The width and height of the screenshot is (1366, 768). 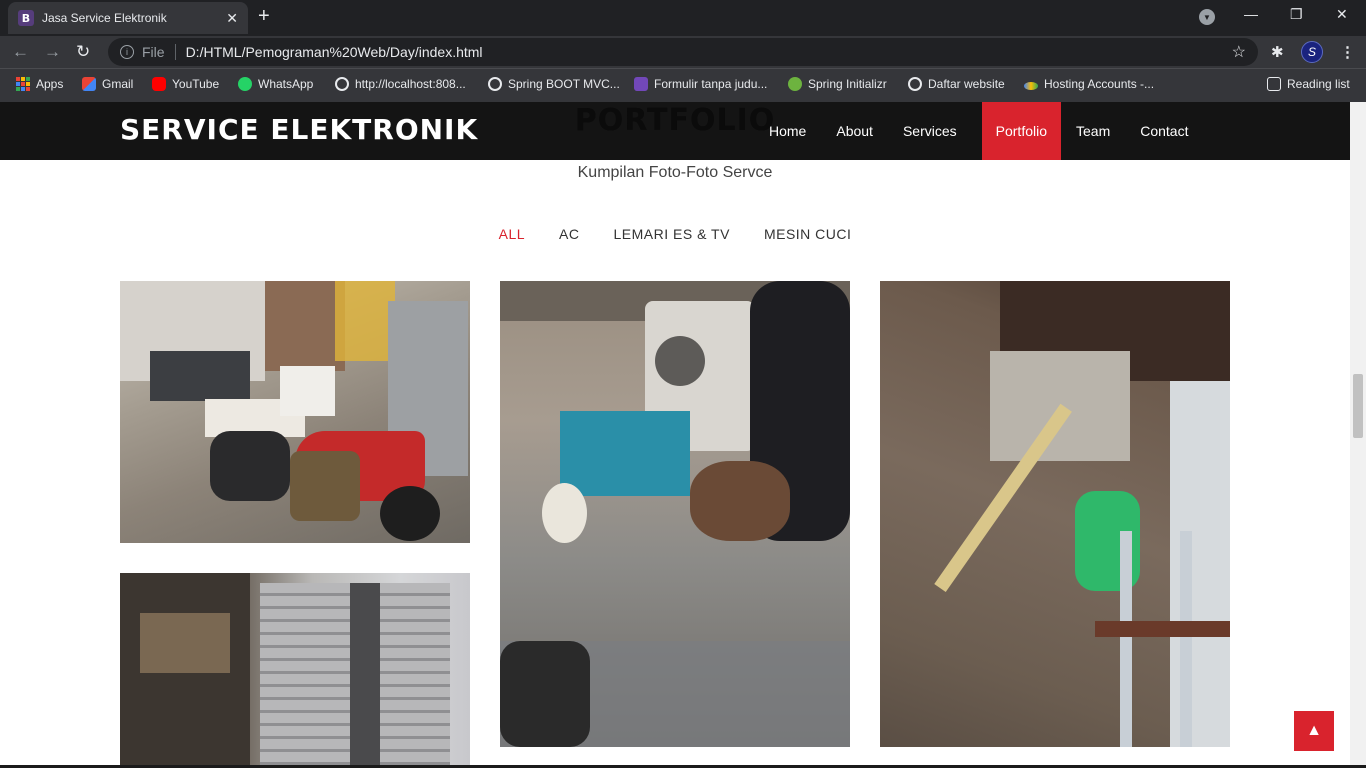 I want to click on apps-grid-icon, so click(x=23, y=84).